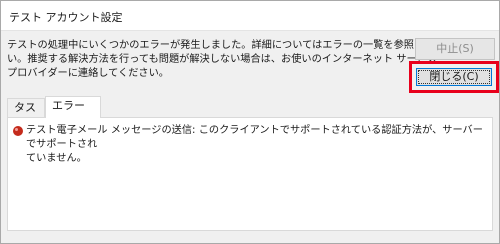 This screenshot has width=500, height=244. I want to click on window-title: テスト アカウント設定, so click(66, 17).